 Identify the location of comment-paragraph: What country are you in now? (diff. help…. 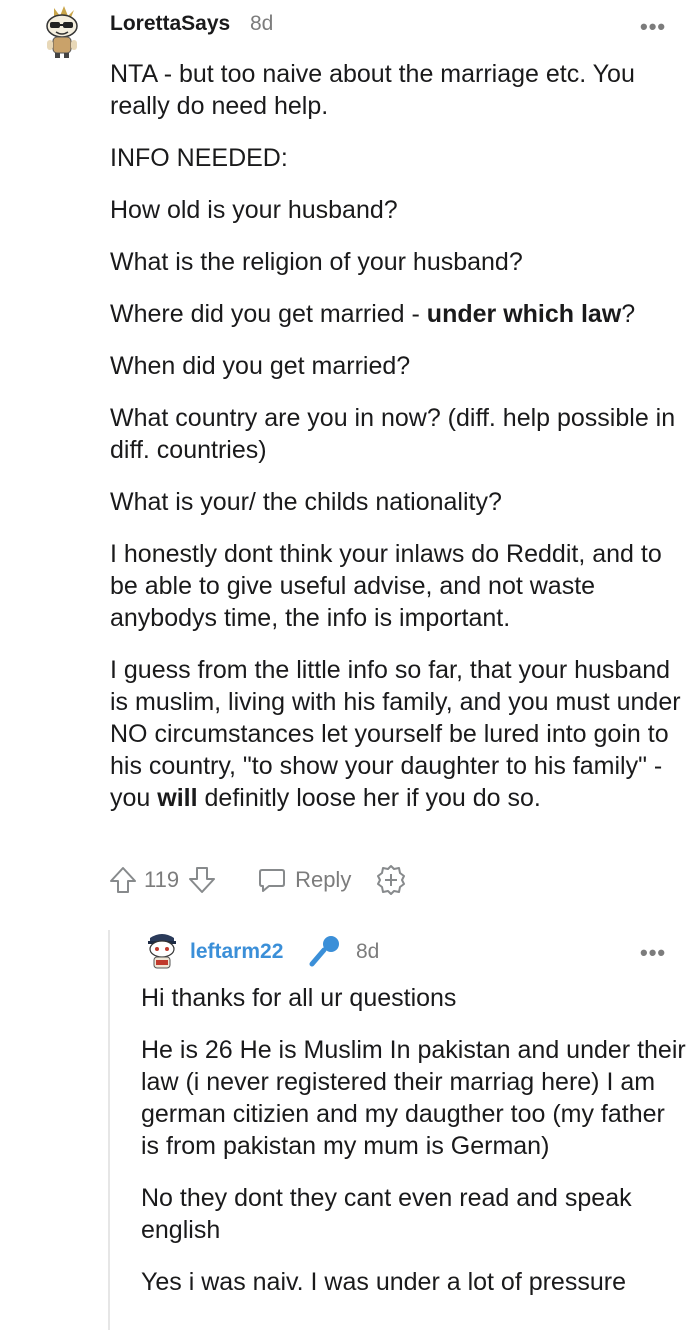
(393, 434).